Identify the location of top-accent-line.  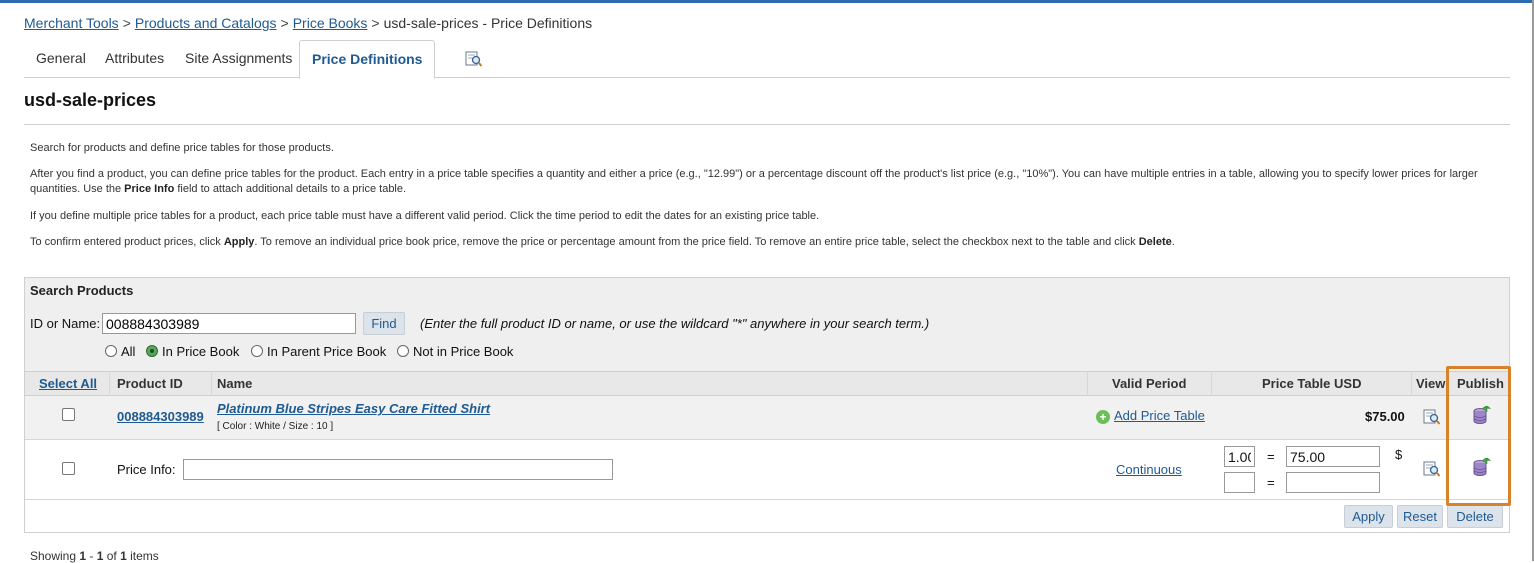
(767, 1).